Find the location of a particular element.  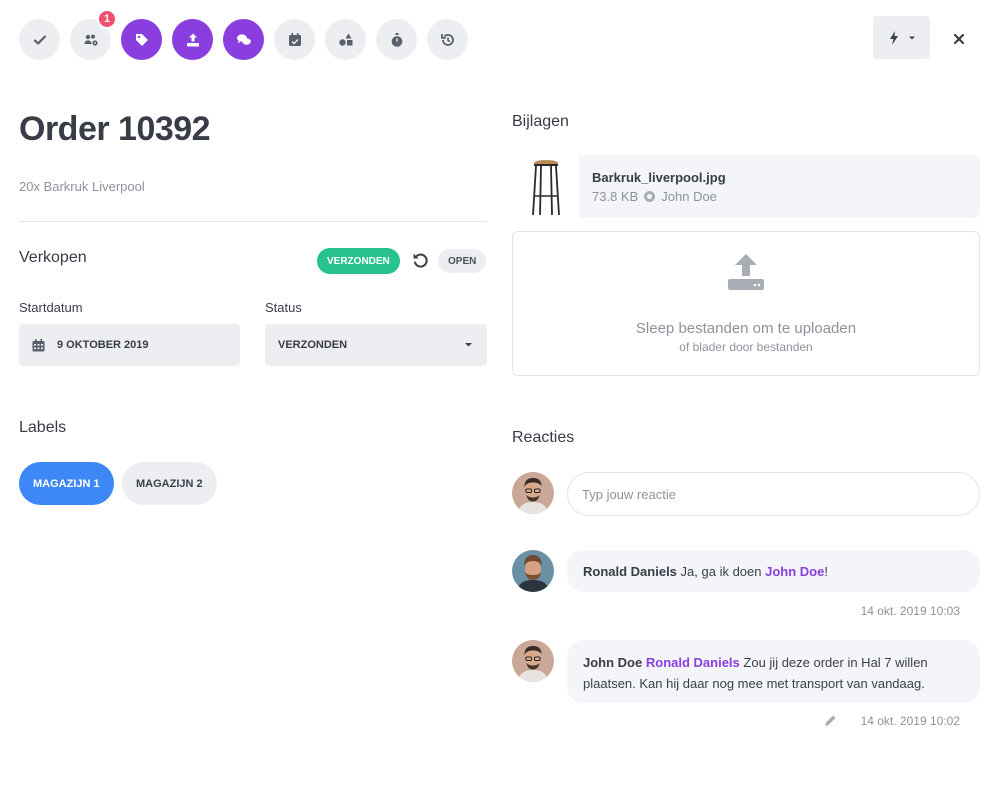

comment-author: Ronald Daniels is located at coordinates (630, 571).